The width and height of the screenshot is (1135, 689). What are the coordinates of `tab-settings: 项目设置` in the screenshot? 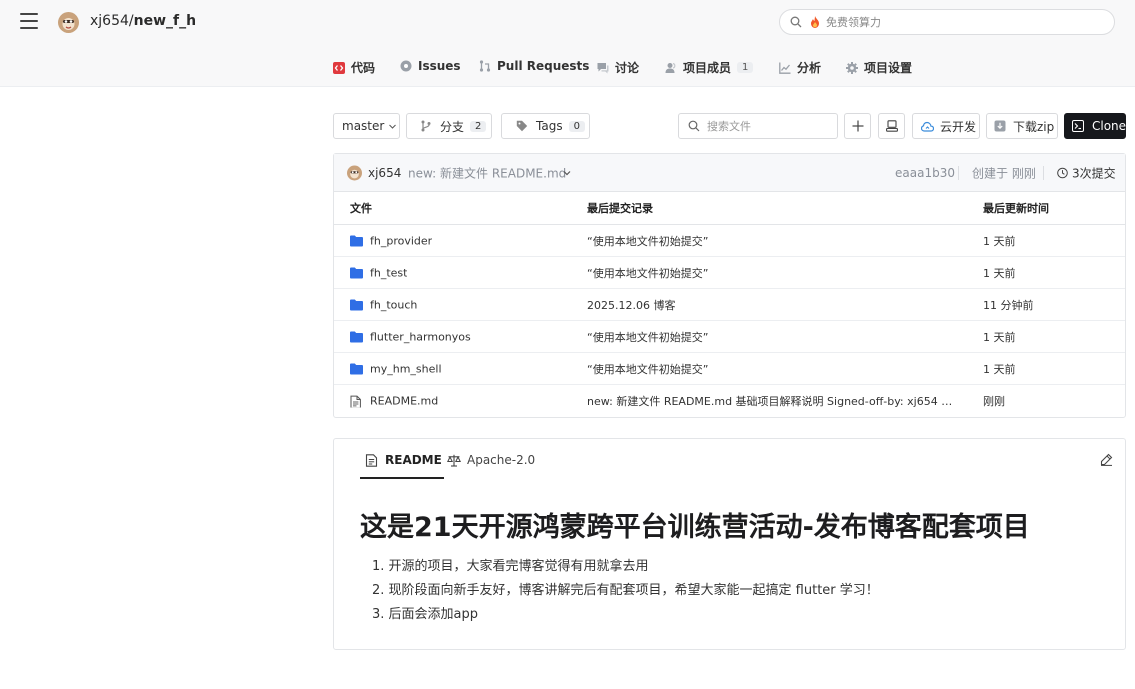 It's located at (879, 67).